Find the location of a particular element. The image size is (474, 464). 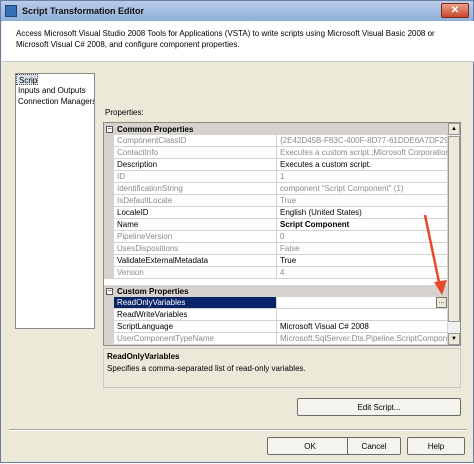

prop-row-id: ID 1 is located at coordinates (275, 177).